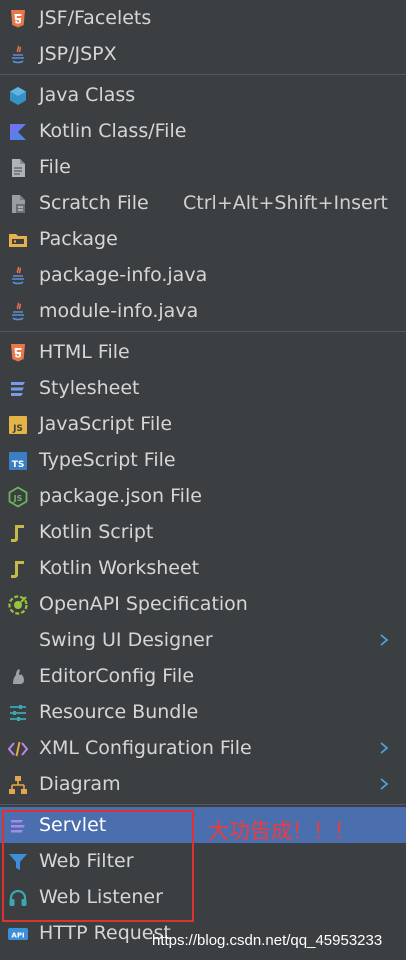 Image resolution: width=406 pixels, height=960 pixels. What do you see at coordinates (119, 712) in the screenshot?
I see `menu-item-label: Resource Bundle` at bounding box center [119, 712].